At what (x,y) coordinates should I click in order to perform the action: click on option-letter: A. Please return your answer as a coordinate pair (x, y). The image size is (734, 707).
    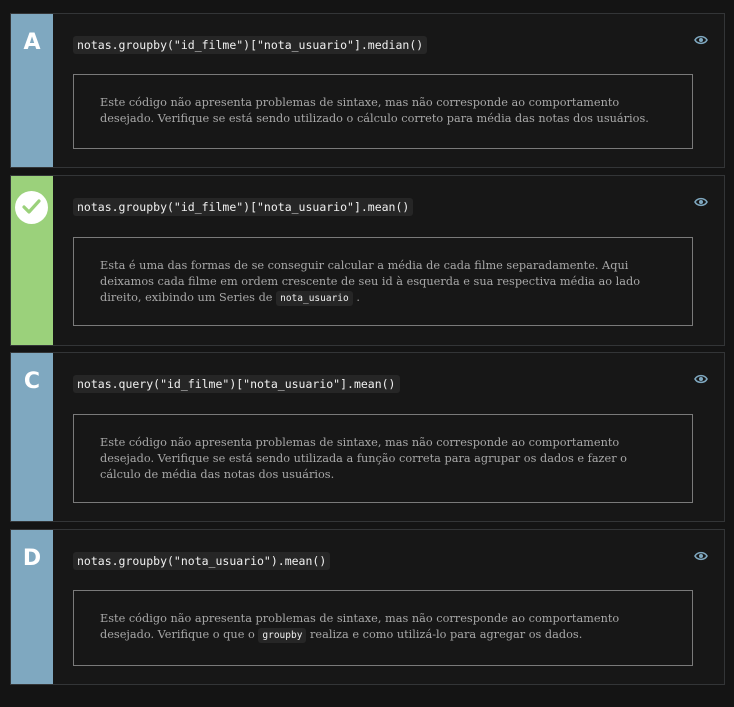
    Looking at the image, I should click on (32, 42).